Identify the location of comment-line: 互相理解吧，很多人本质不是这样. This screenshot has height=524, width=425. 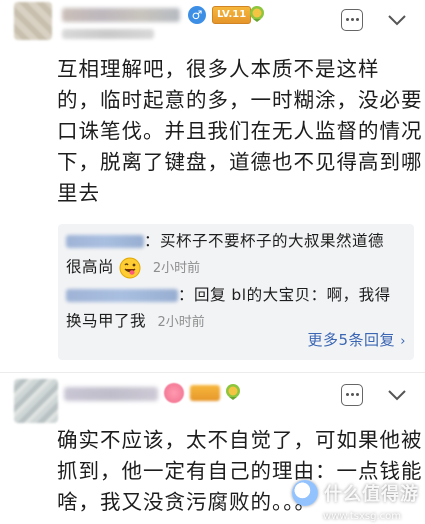
(218, 69).